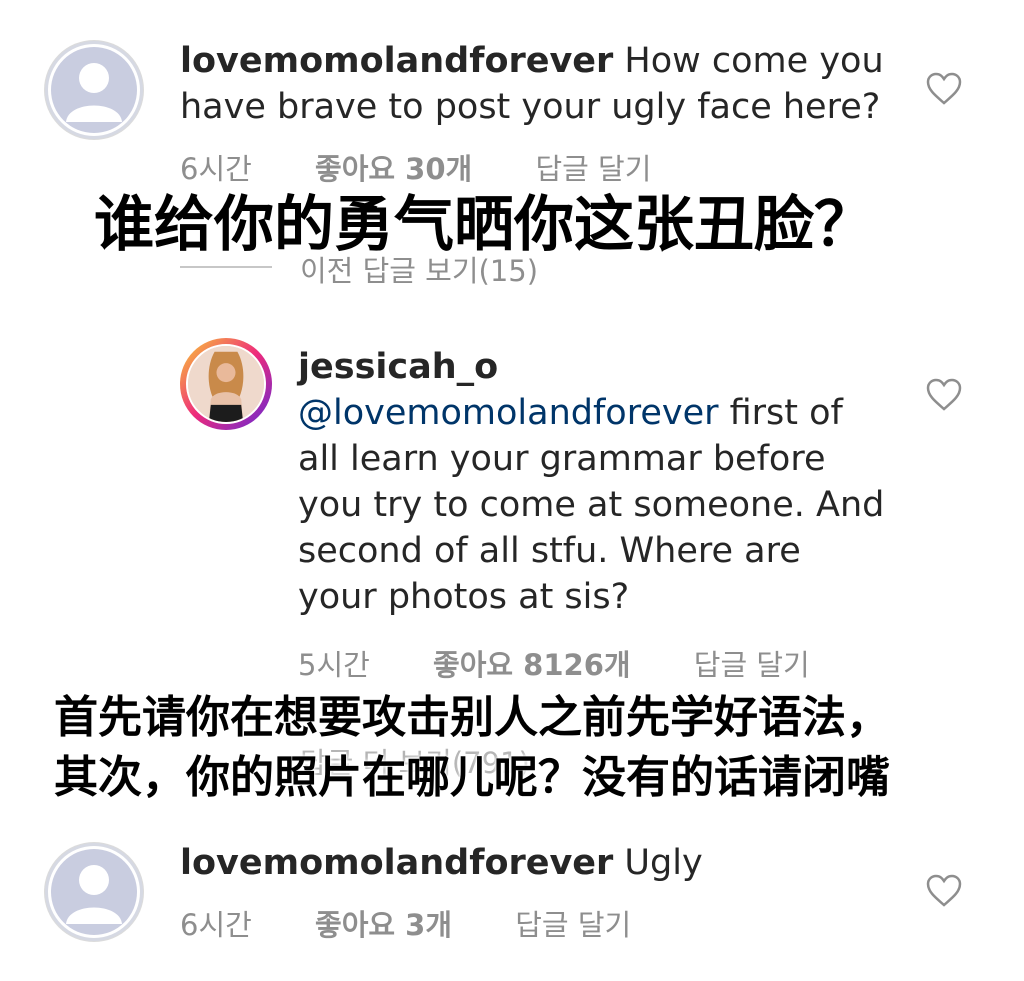  I want to click on comment-body: Ugly, so click(658, 863).